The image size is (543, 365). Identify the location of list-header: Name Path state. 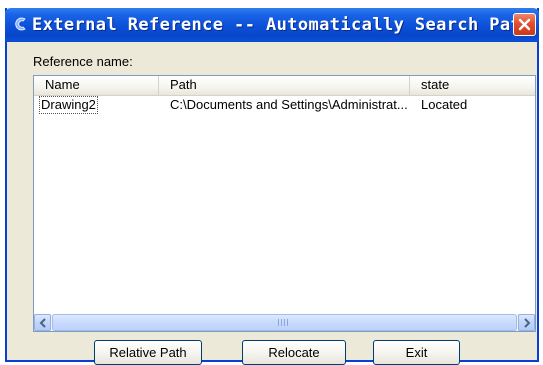
(284, 86).